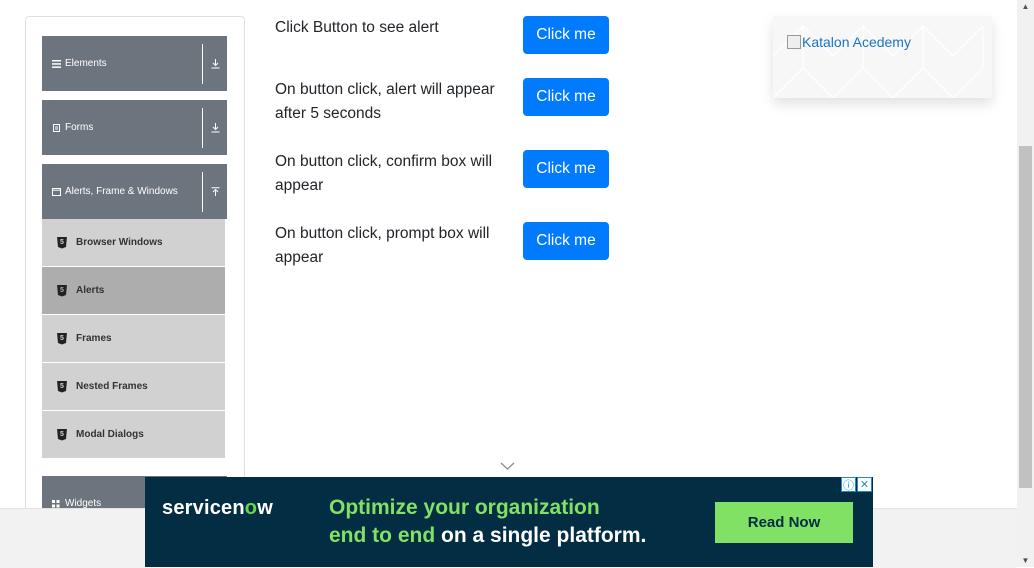  Describe the element at coordinates (382, 245) in the screenshot. I see `row-description: On button click, prompt box will appear` at that location.